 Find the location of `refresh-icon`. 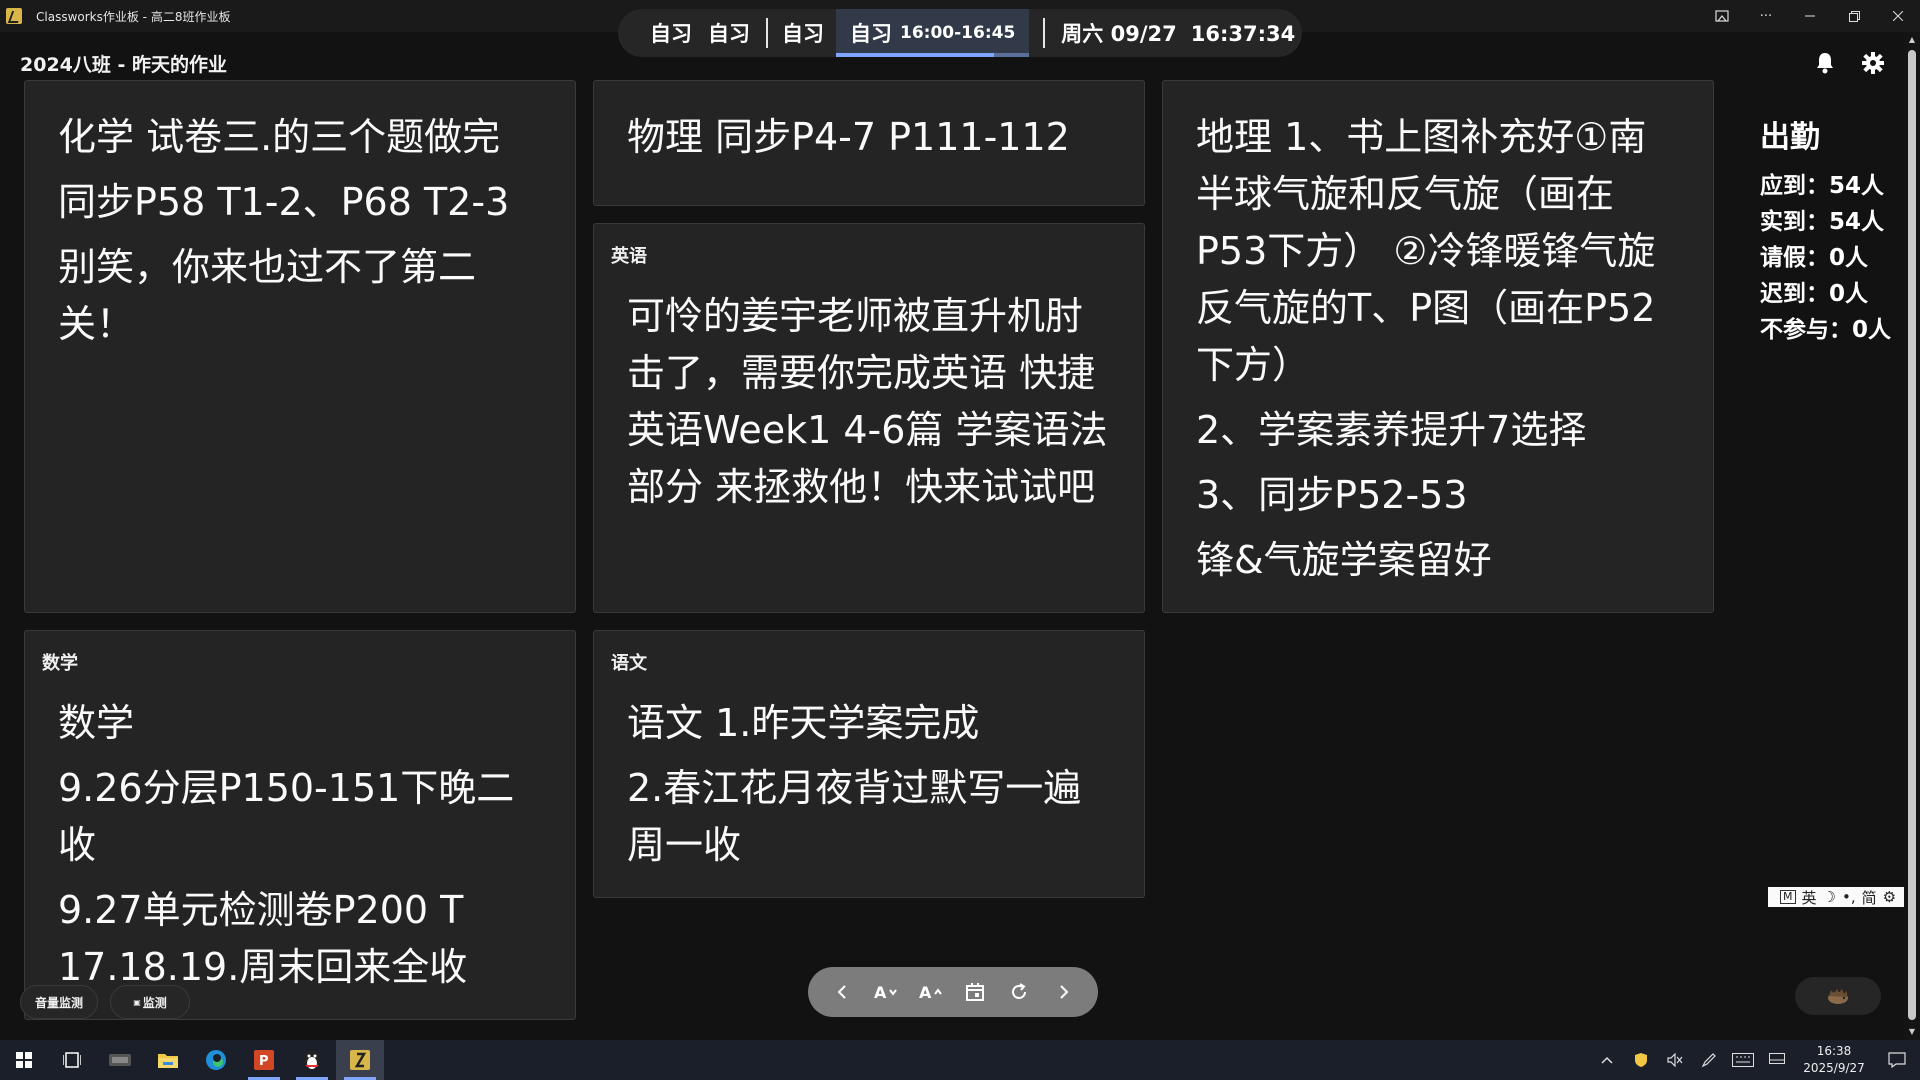

refresh-icon is located at coordinates (1019, 992).